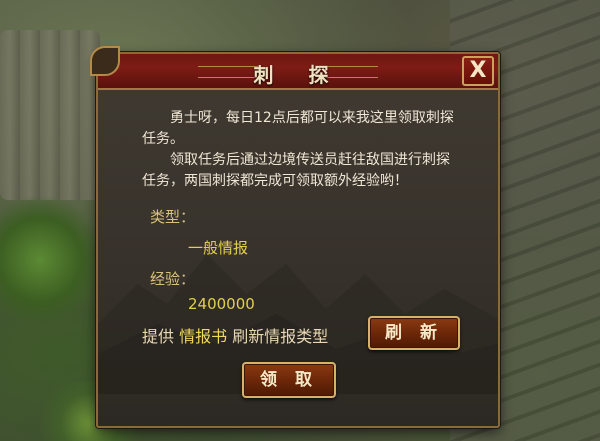  I want to click on description-paragraph-1: 勇士呀，每日12点后都可以来我这里领取刺探任务。, so click(298, 128).